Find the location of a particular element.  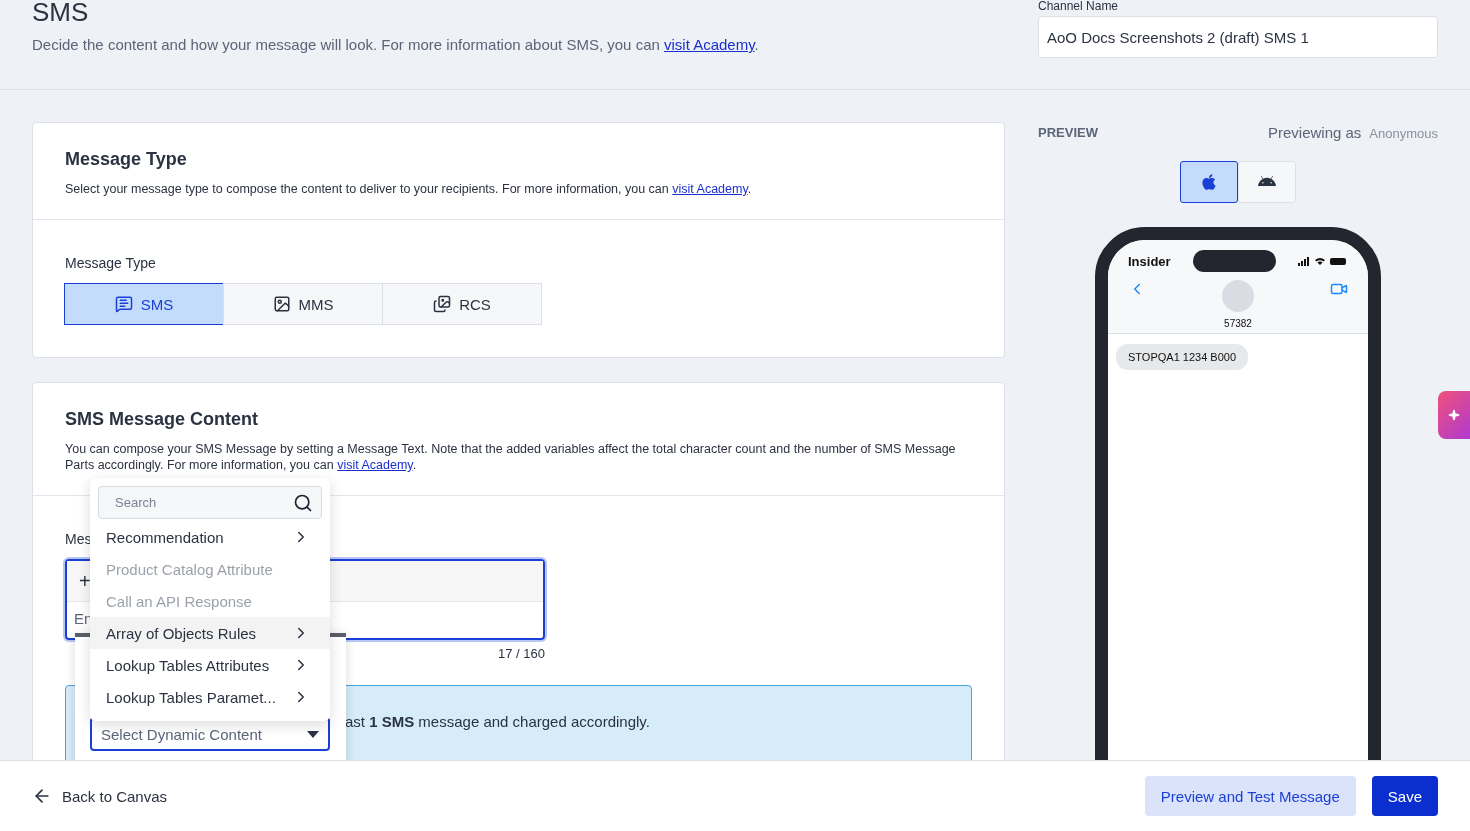

card-description: Select your message type to compose the content to deliver to your recipients. For more information, you can visit Academy. is located at coordinates (409, 189).